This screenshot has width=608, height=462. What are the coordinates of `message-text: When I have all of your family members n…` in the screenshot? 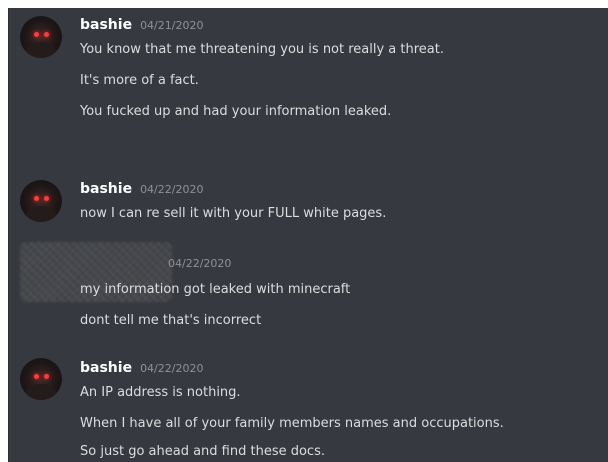 It's located at (292, 423).